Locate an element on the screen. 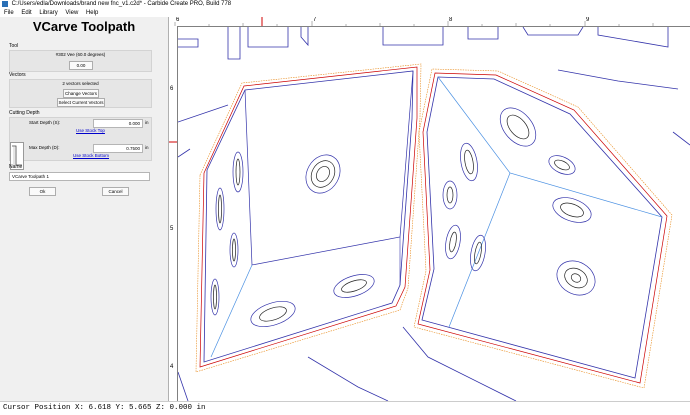  ok-button: Ok is located at coordinates (42, 191).